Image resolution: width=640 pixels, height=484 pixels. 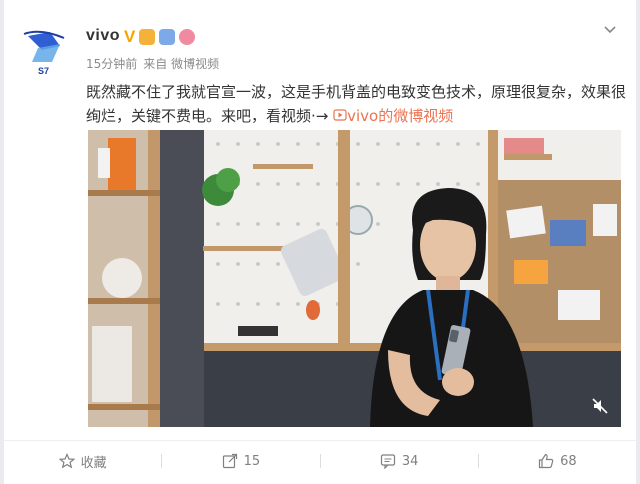 I want to click on chevron-down-icon, so click(x=610, y=30).